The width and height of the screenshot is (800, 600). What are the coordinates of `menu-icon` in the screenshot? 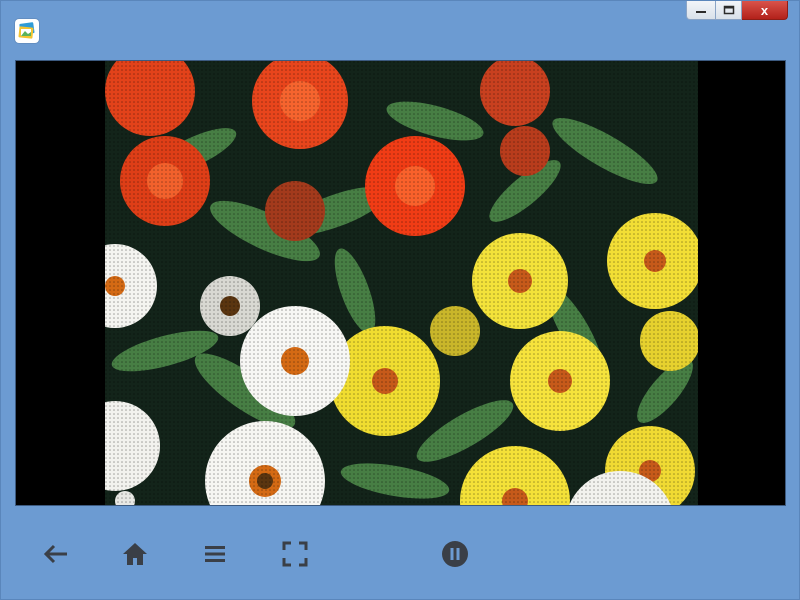 It's located at (215, 554).